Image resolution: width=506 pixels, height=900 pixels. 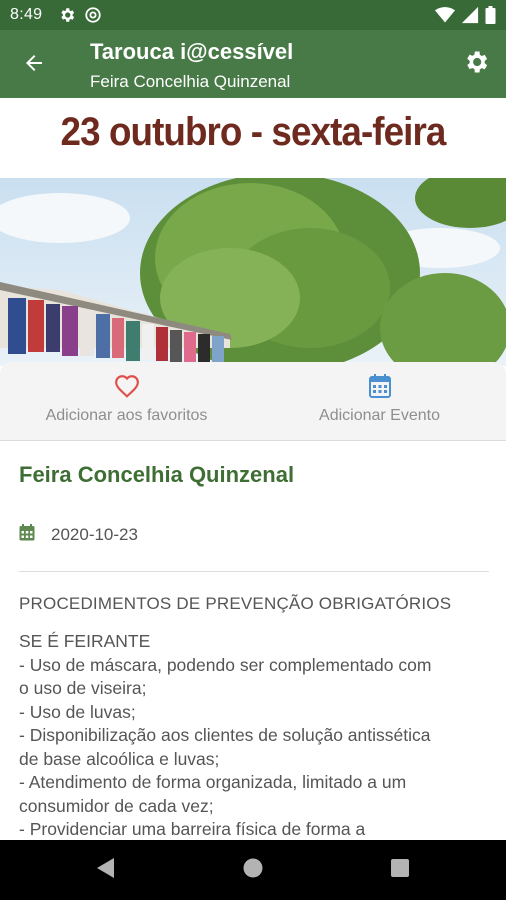 I want to click on battery-icon, so click(x=490, y=17).